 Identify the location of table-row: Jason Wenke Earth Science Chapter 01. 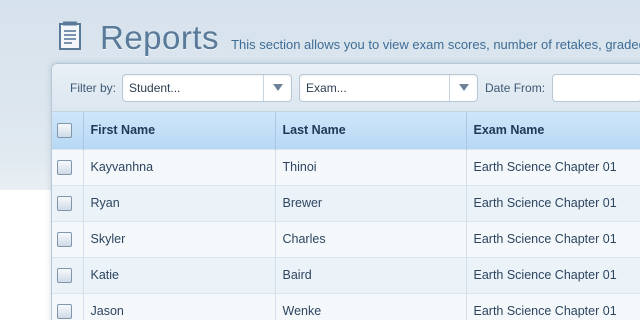
(346, 306).